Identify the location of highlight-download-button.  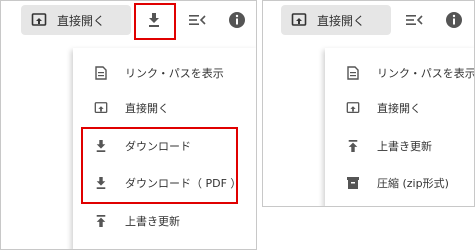
(155, 21).